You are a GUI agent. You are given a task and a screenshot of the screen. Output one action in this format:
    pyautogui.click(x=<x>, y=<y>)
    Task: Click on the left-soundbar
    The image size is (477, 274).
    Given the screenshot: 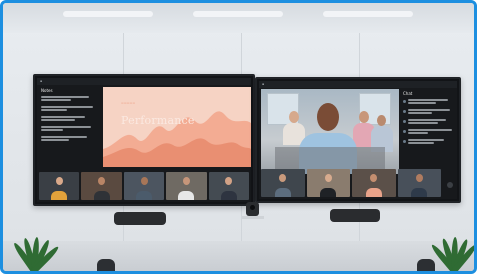 What is the action you would take?
    pyautogui.click(x=140, y=218)
    